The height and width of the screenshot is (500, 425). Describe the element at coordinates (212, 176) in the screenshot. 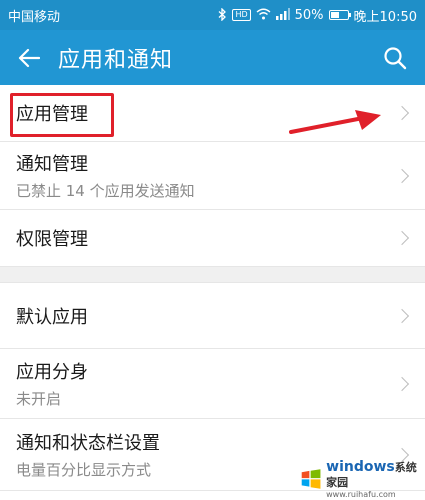

I see `list-item-notification-management: 通知管理 已禁止 14 个应用发送通知` at that location.